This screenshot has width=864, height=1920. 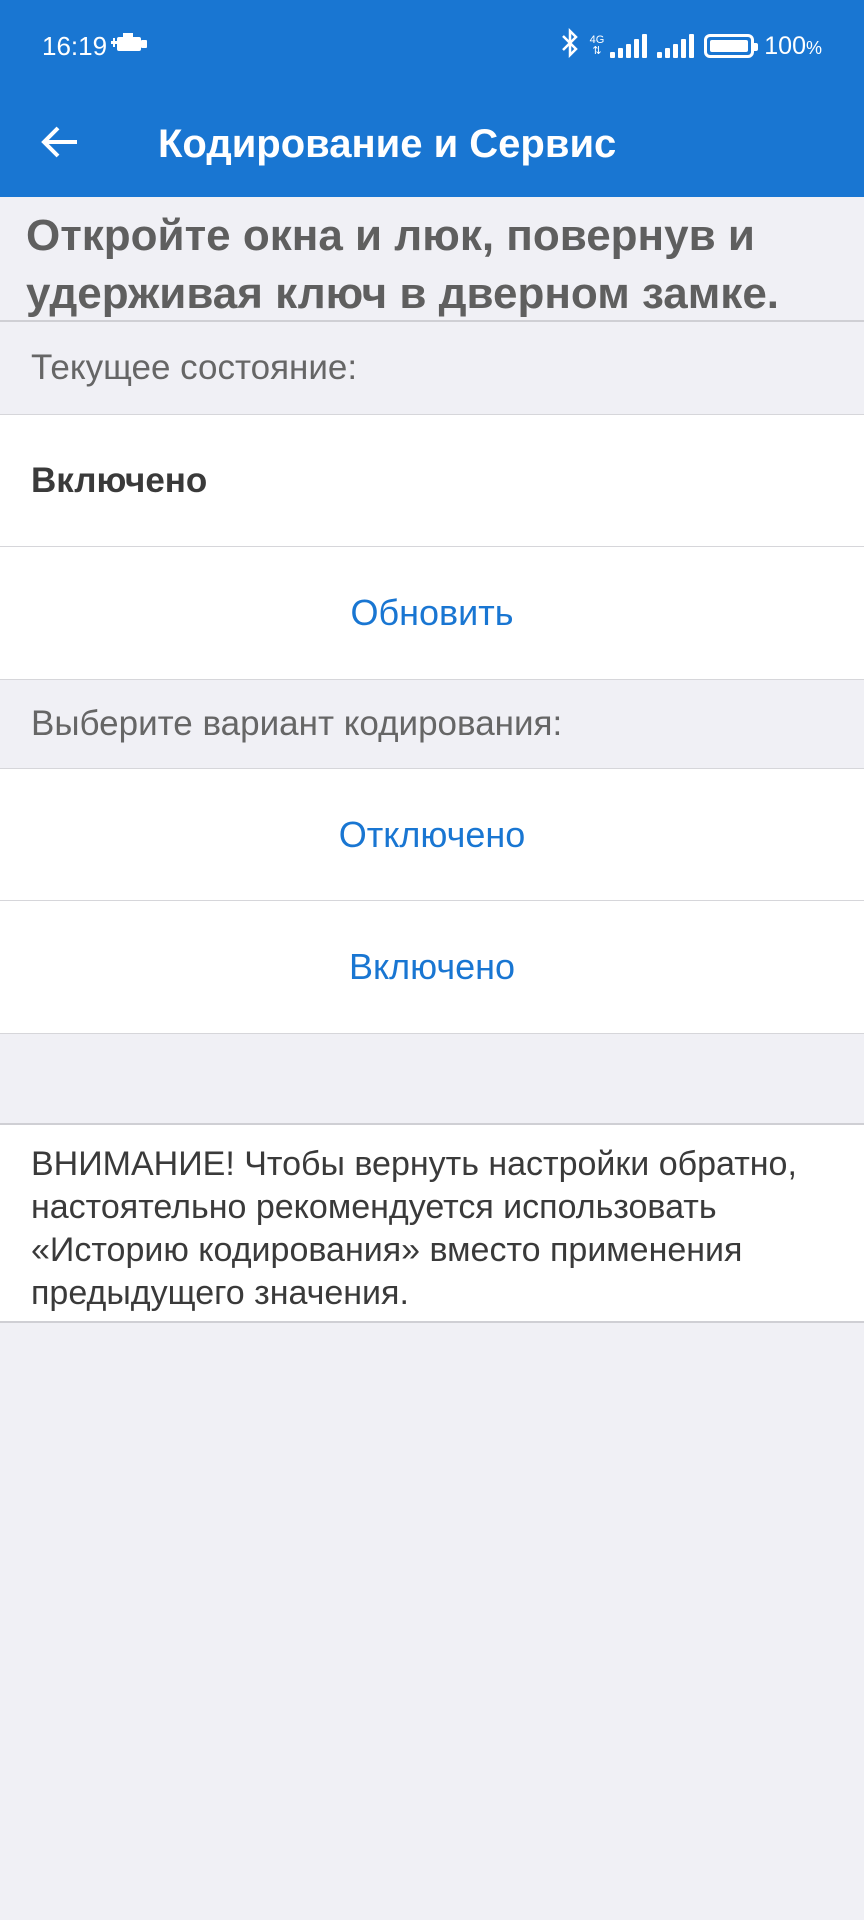 What do you see at coordinates (432, 480) in the screenshot?
I see `current-state-cell: Включено` at bounding box center [432, 480].